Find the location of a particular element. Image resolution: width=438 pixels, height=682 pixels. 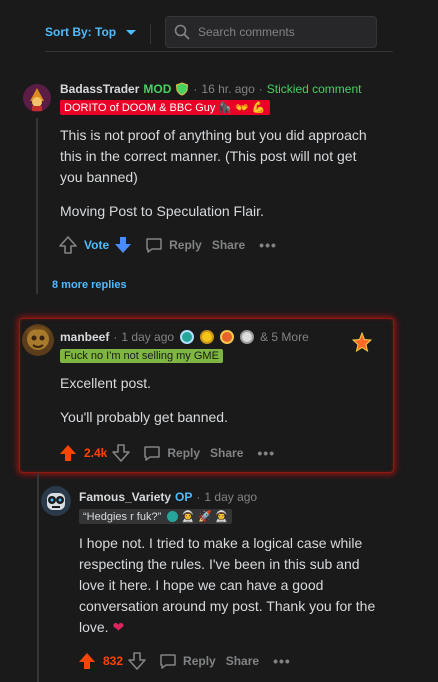

vote-score: 832 is located at coordinates (113, 661).